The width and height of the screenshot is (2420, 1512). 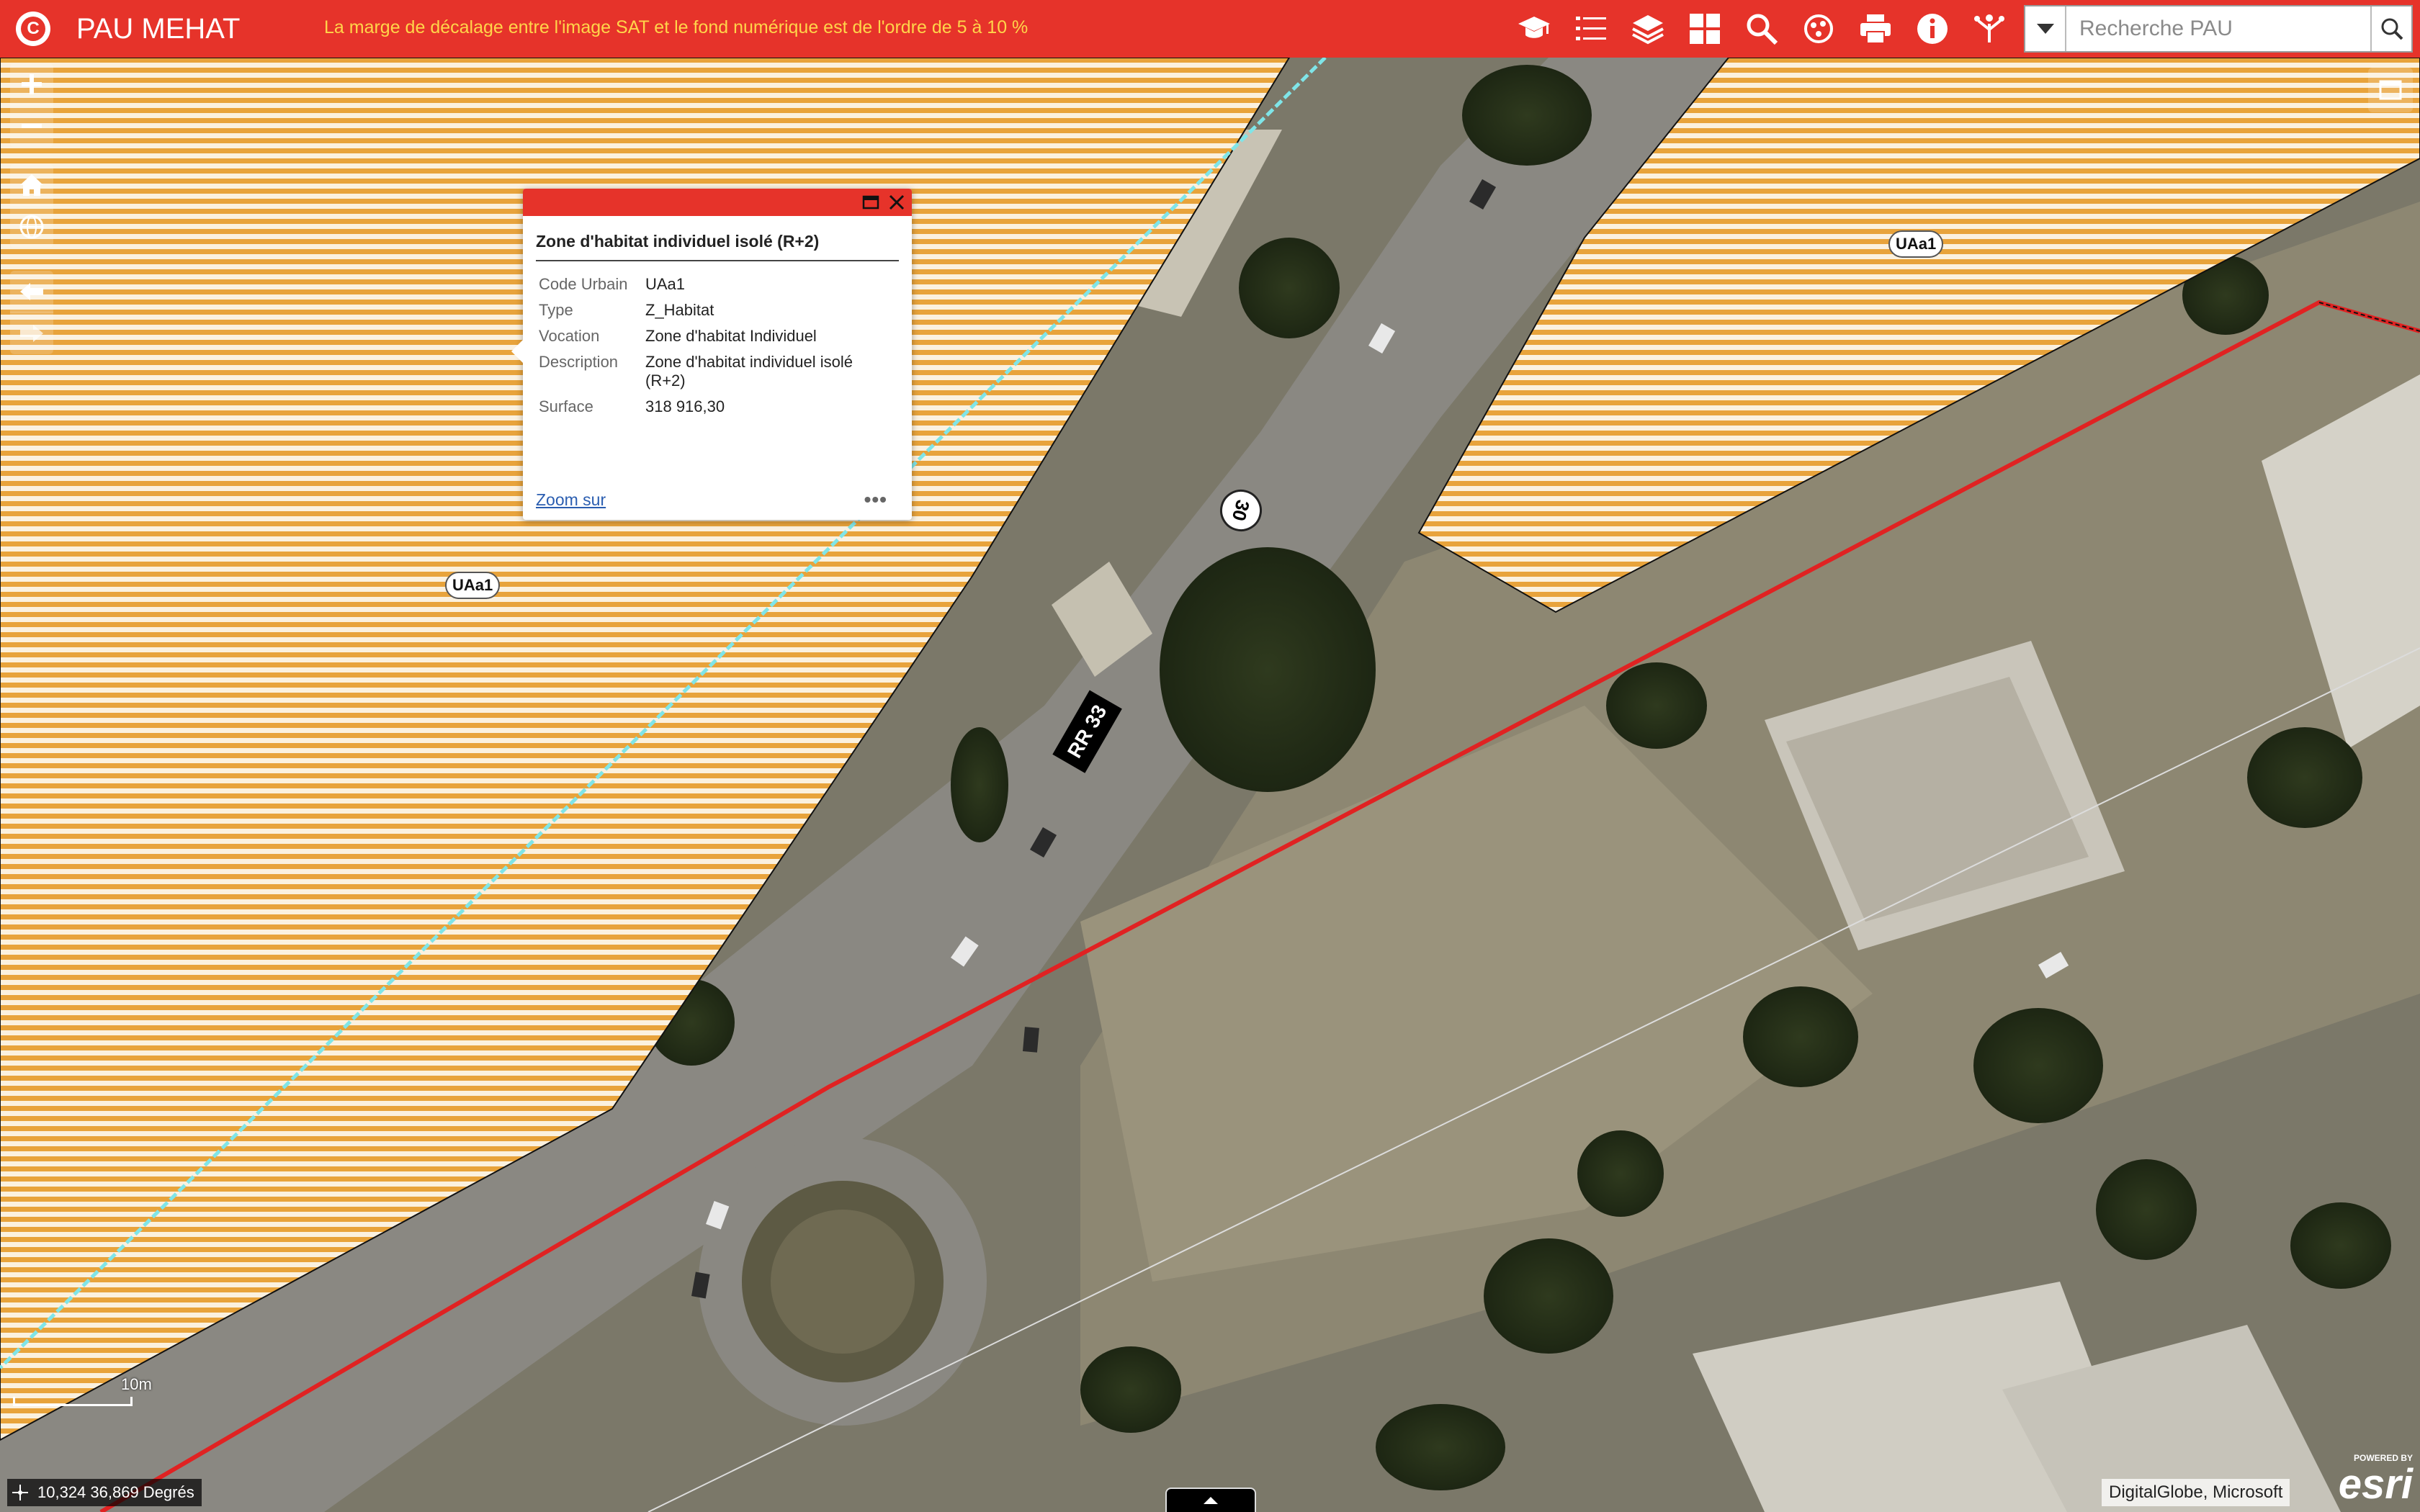 What do you see at coordinates (896, 202) in the screenshot?
I see `close-icon` at bounding box center [896, 202].